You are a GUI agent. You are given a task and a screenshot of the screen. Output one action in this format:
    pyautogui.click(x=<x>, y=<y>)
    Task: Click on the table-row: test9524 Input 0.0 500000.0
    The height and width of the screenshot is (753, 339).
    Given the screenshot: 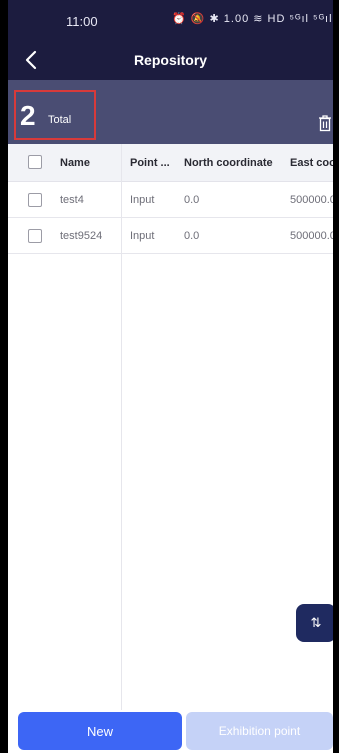 What is the action you would take?
    pyautogui.click(x=170, y=236)
    